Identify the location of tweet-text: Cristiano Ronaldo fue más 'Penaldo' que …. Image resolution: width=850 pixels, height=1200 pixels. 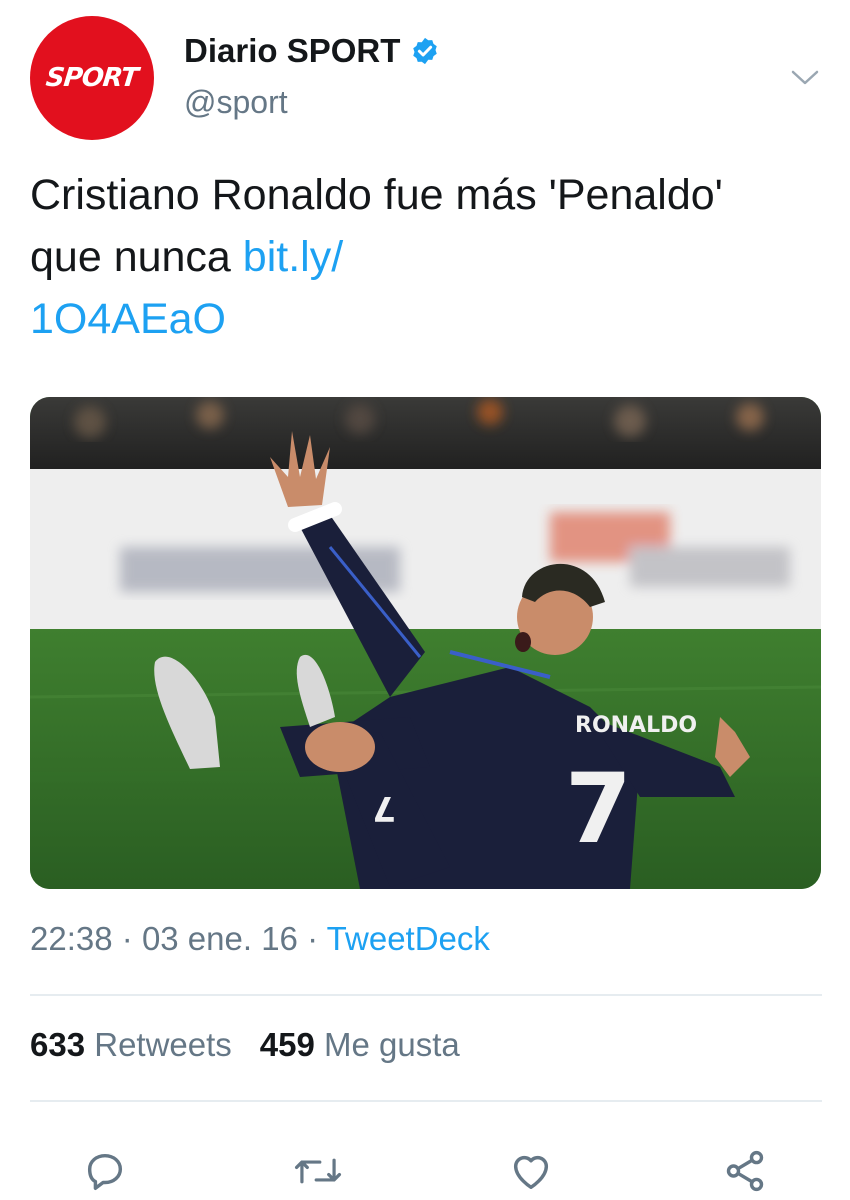
(415, 257).